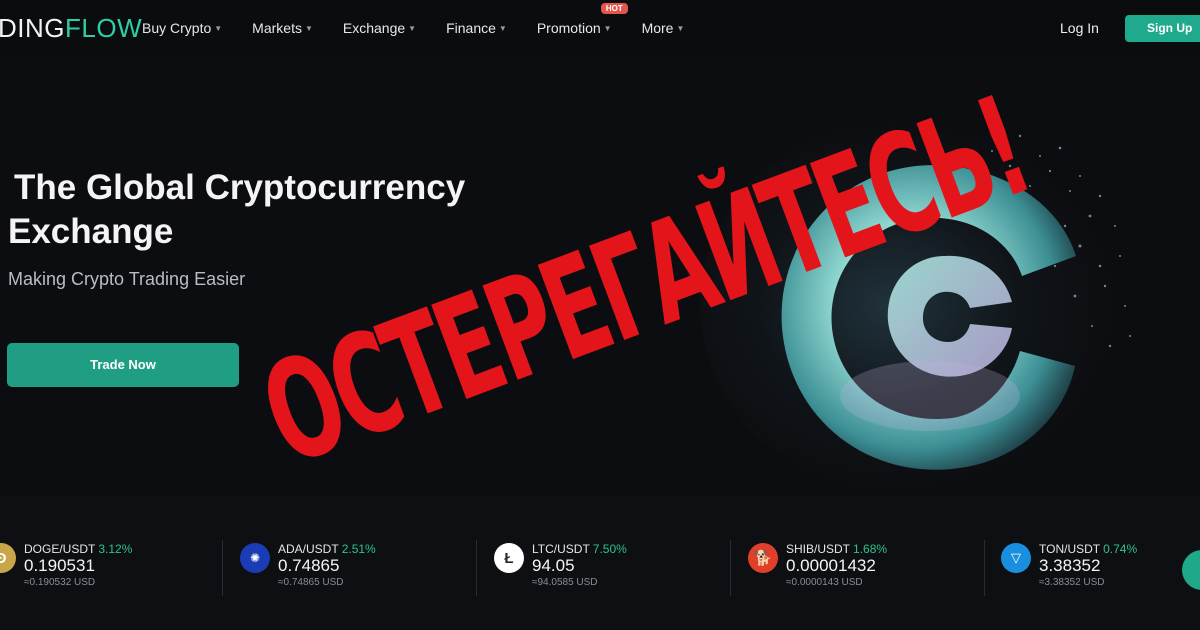 This screenshot has width=1200, height=630. I want to click on ticker-pair: TON/USDT 0.74%, so click(1088, 549).